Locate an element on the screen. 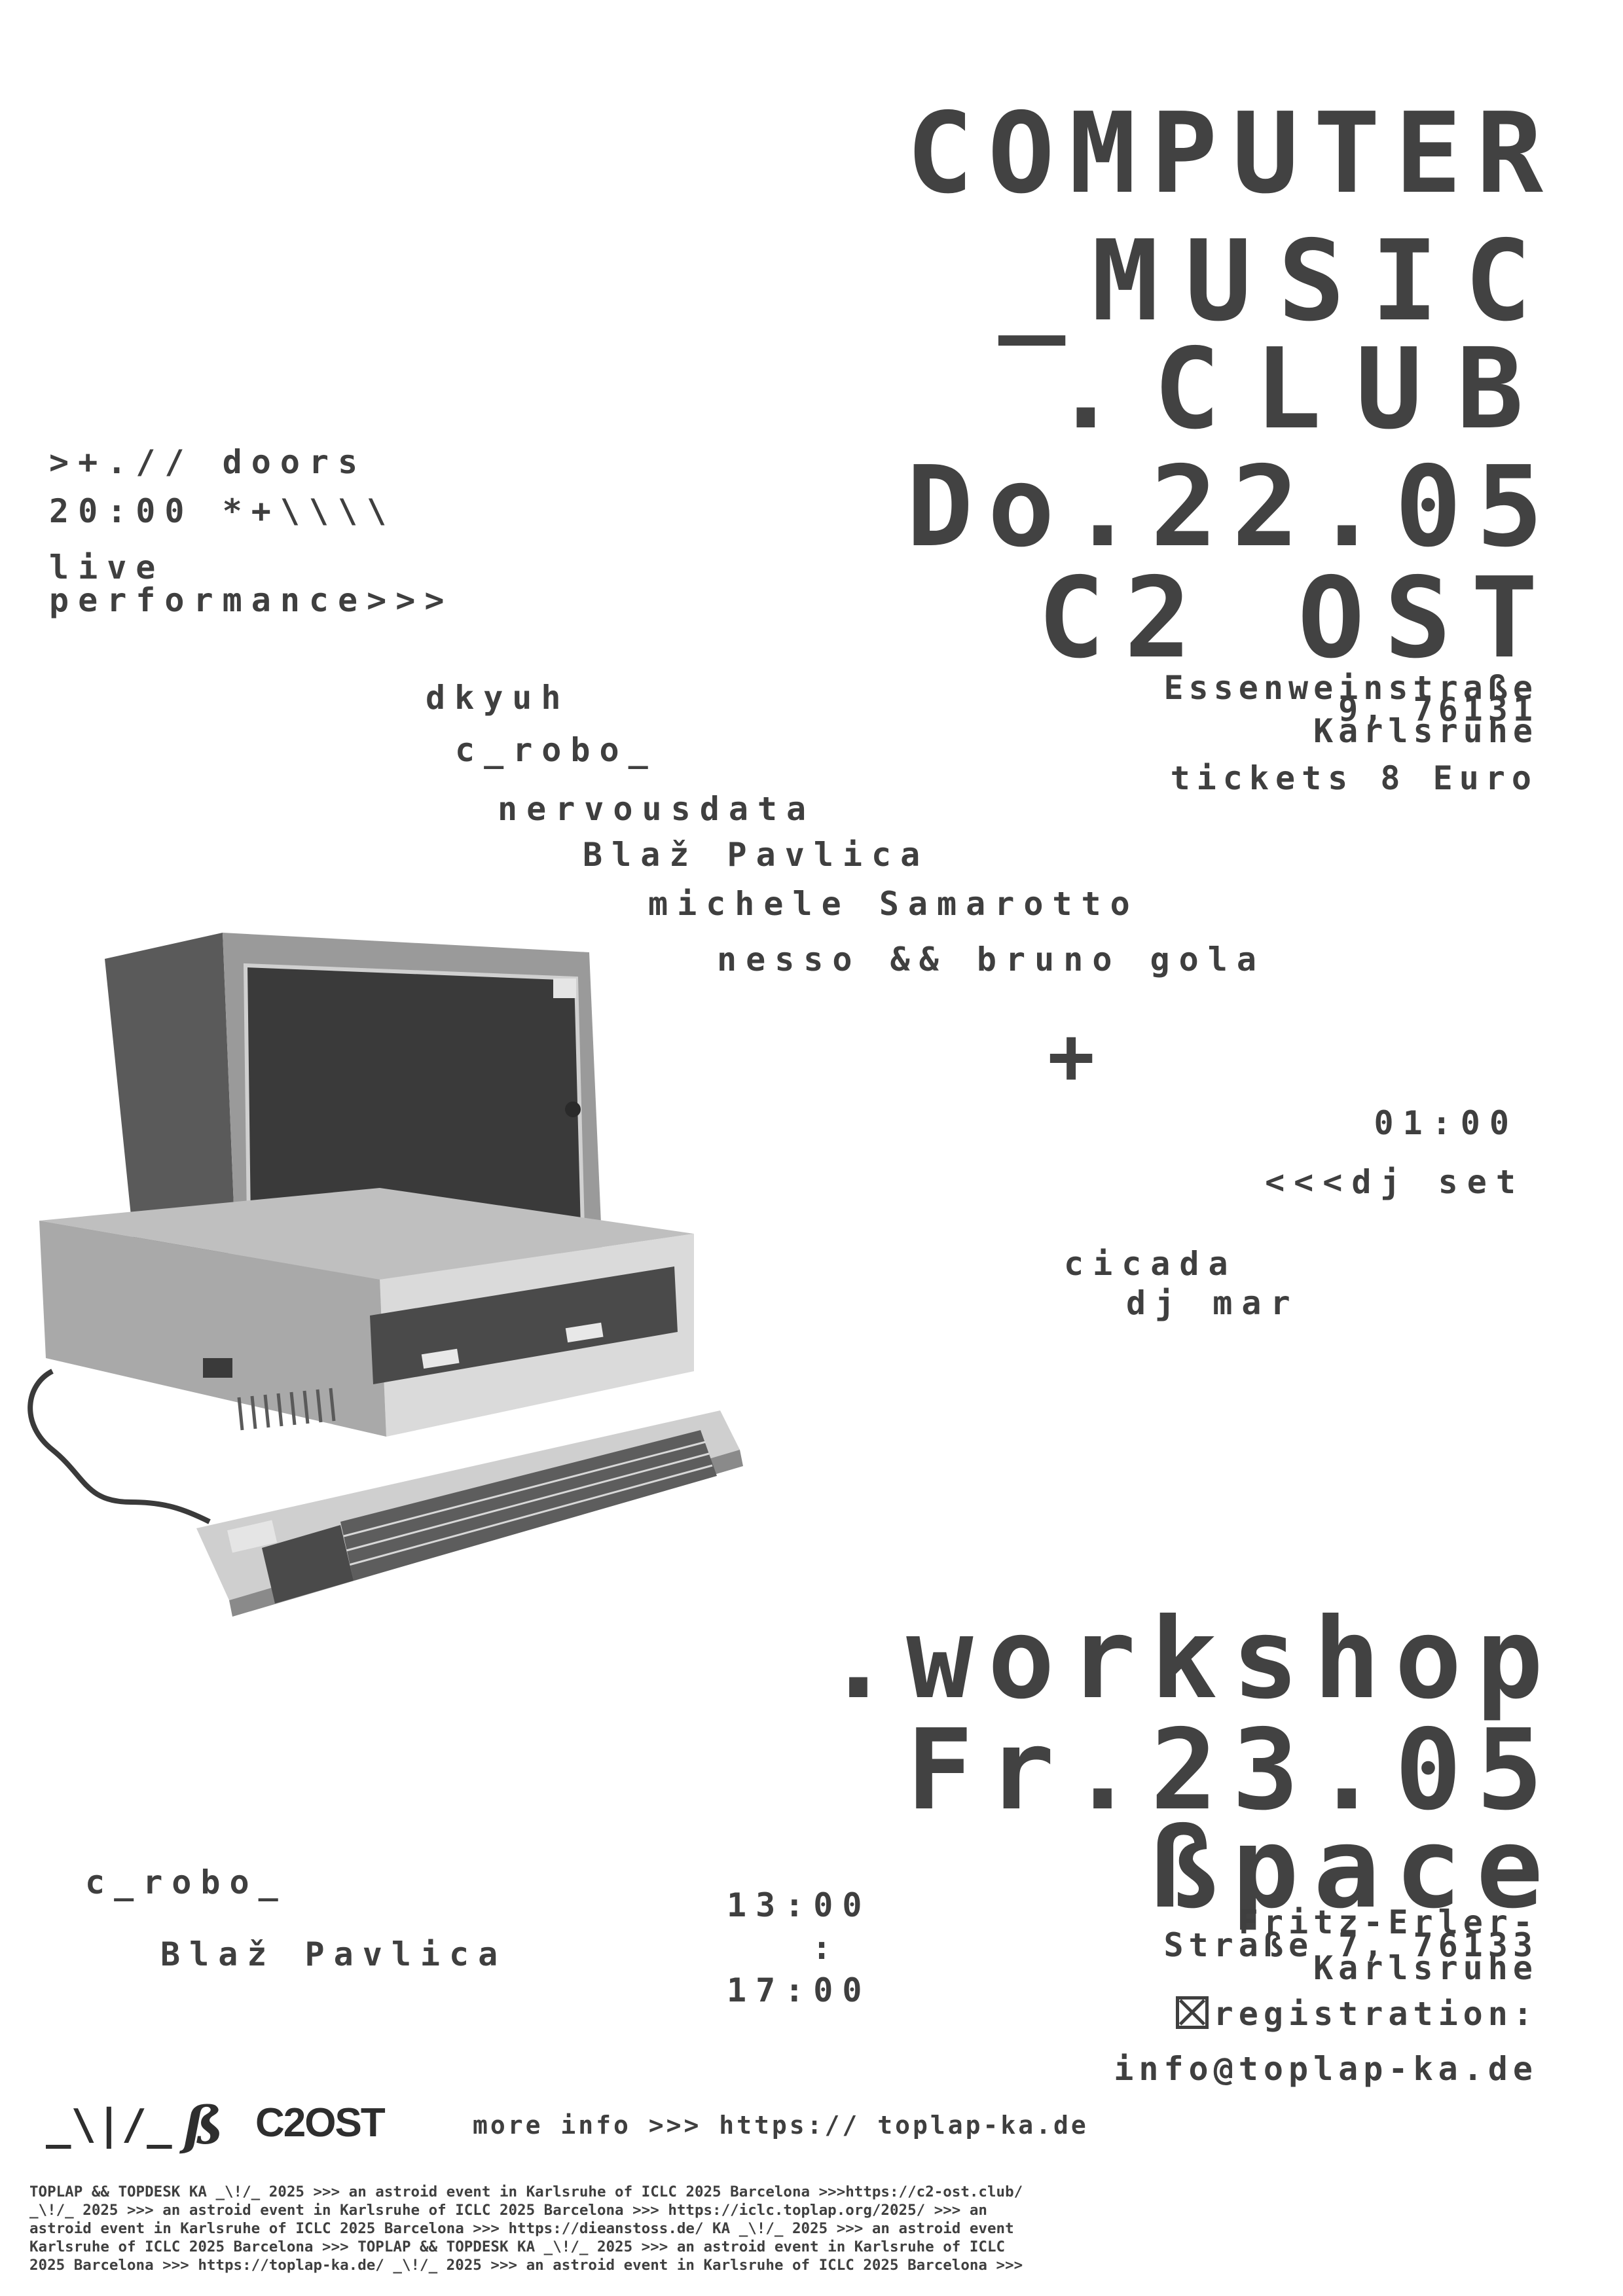 This screenshot has height=2296, width=1623. tickets-price: tickets 8 Euro is located at coordinates (1354, 778).